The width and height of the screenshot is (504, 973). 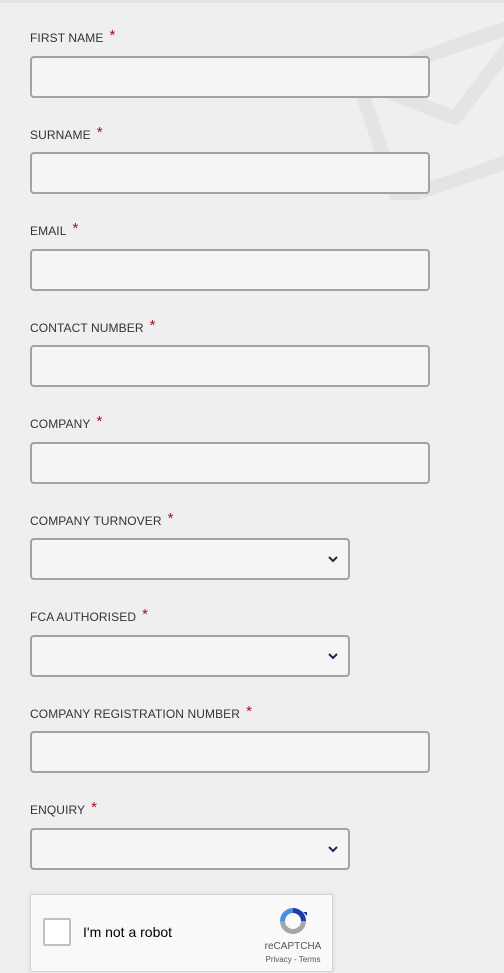 I want to click on enquiry-label: ENQUIRY *, so click(x=64, y=808).